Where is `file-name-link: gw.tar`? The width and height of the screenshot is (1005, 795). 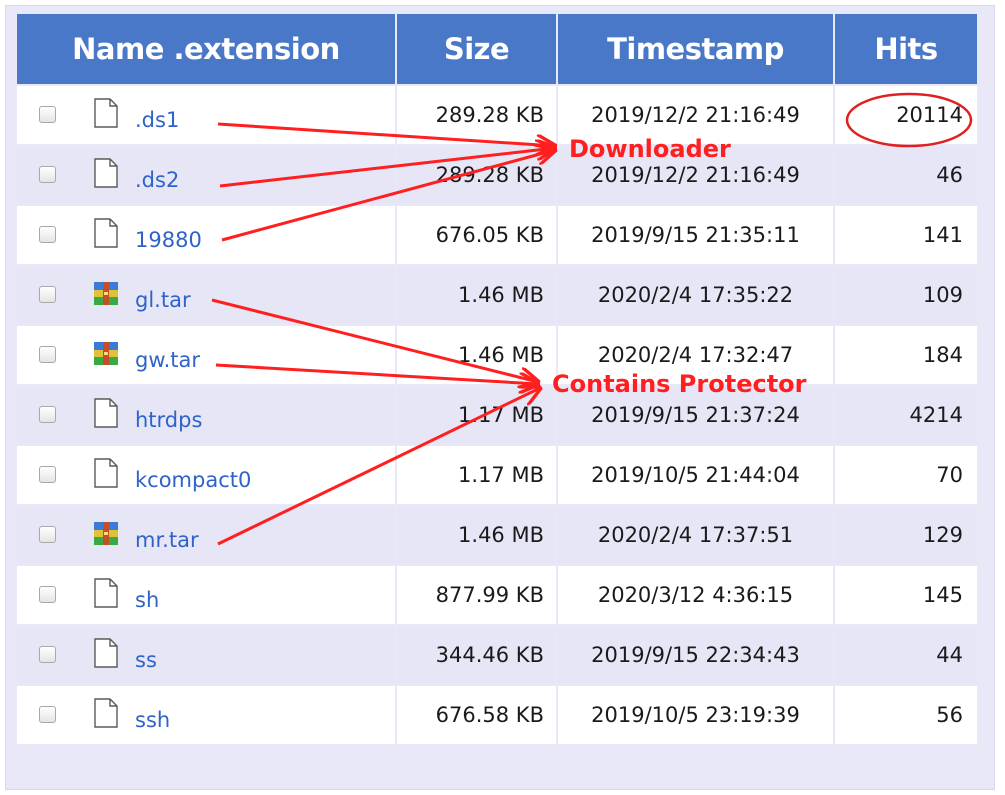
file-name-link: gw.tar is located at coordinates (167, 360).